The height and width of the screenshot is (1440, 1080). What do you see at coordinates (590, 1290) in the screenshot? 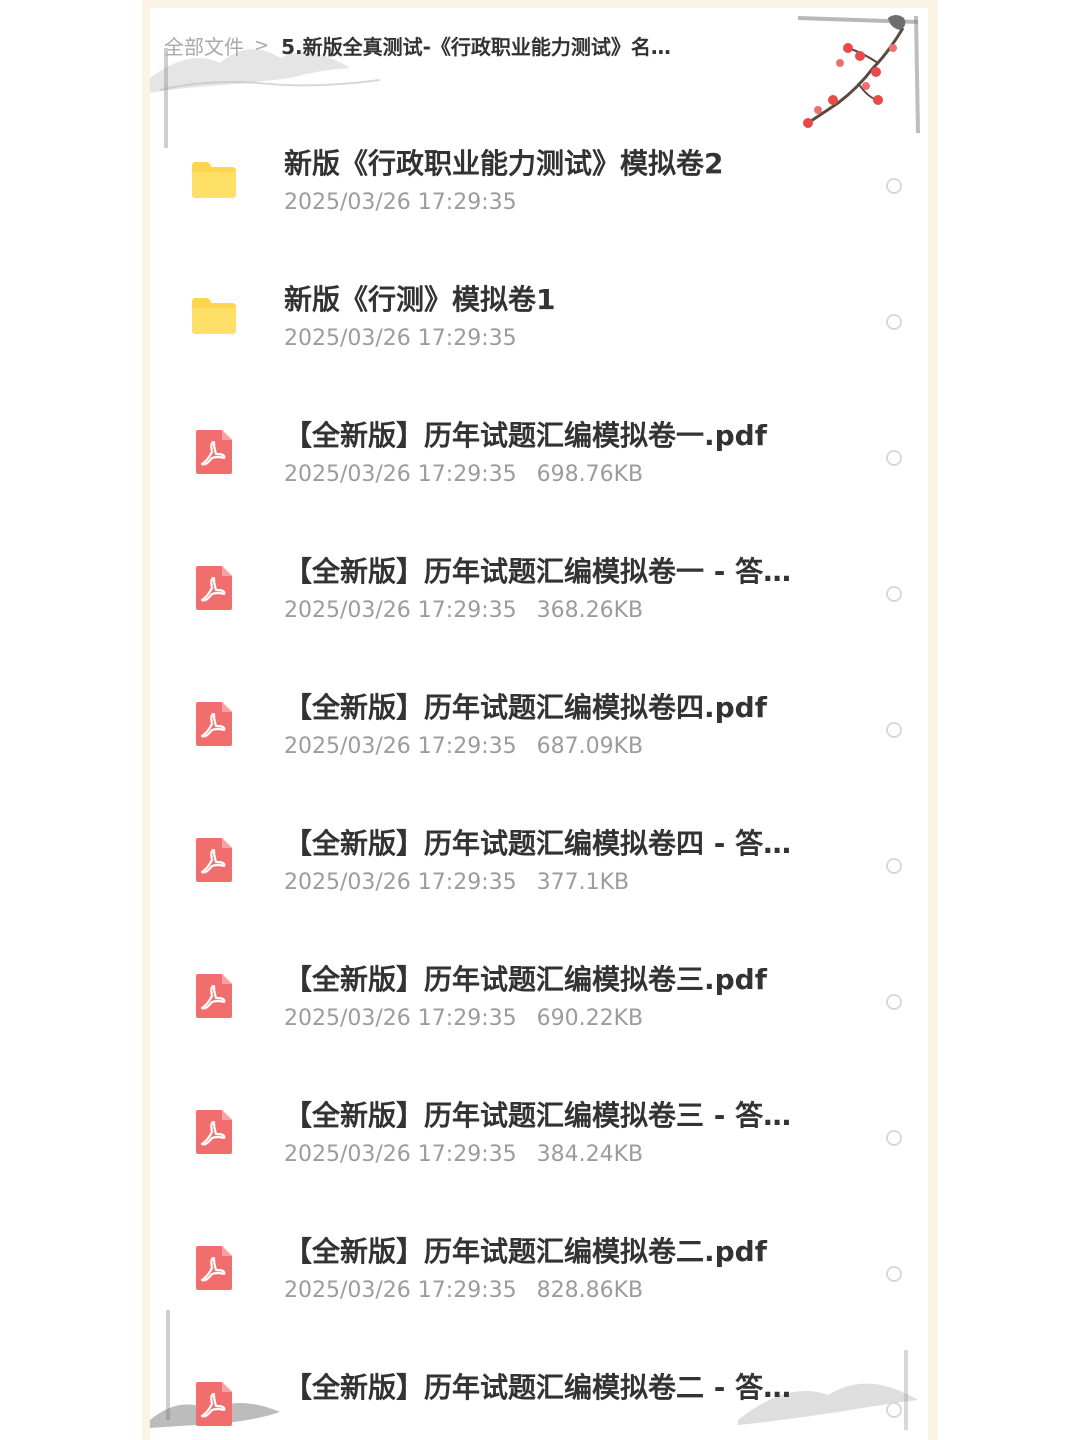
I see `file-size: 828.86KB` at bounding box center [590, 1290].